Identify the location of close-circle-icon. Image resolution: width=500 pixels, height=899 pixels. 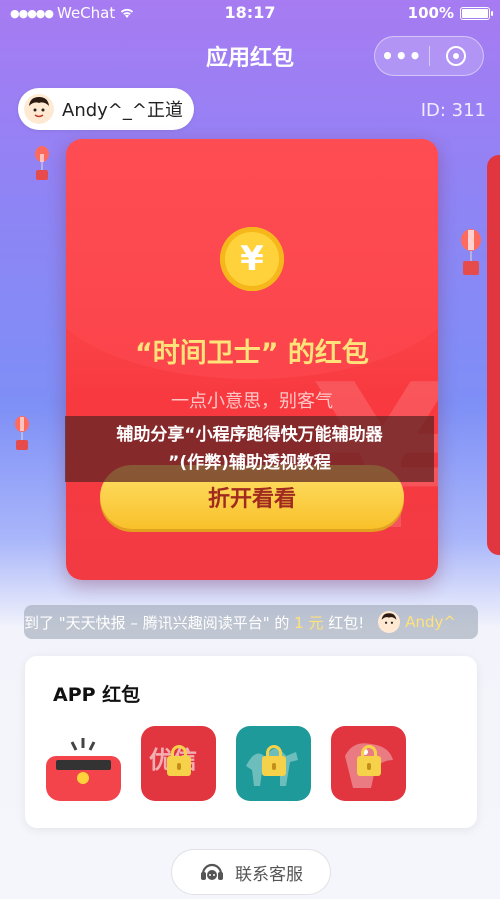
(456, 56).